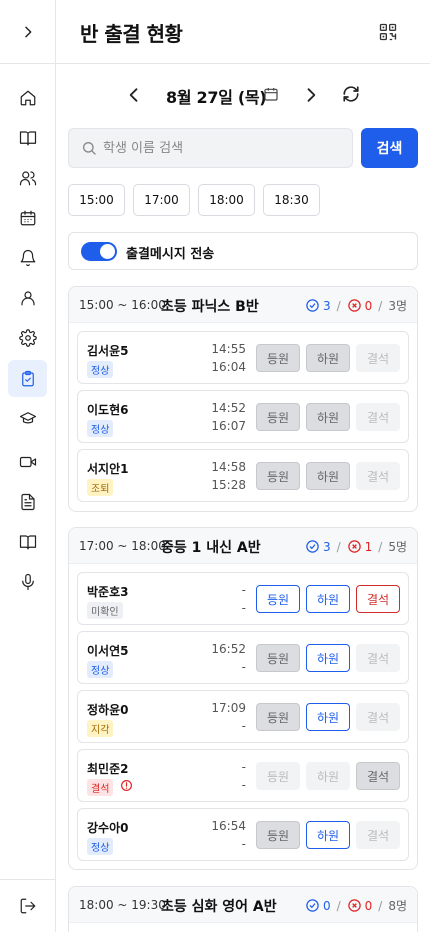 This screenshot has height=932, width=430. What do you see at coordinates (108, 651) in the screenshot?
I see `student-name: 이서연5` at bounding box center [108, 651].